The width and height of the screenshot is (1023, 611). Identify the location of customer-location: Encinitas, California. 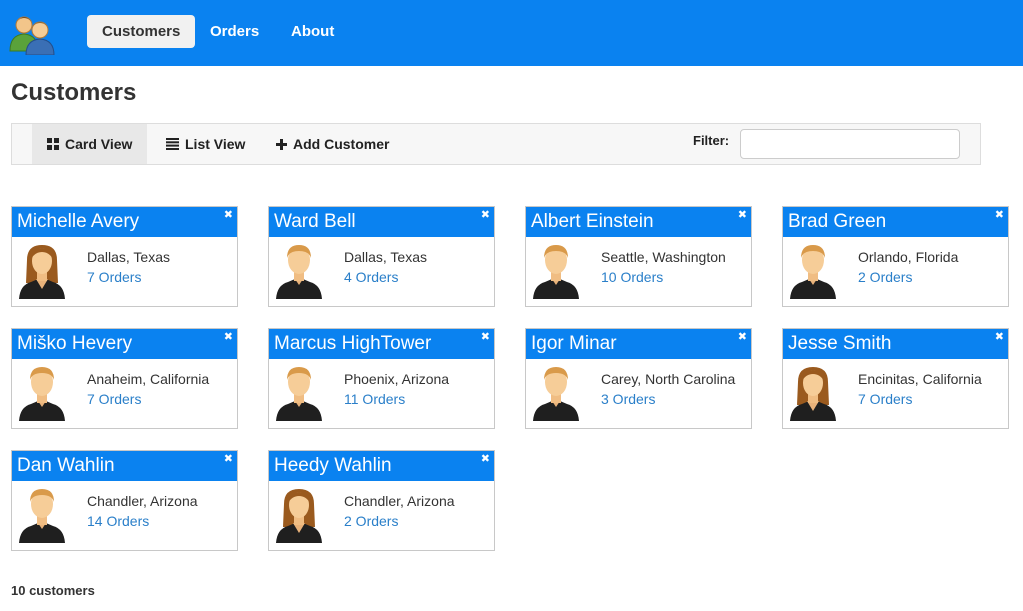
(920, 379).